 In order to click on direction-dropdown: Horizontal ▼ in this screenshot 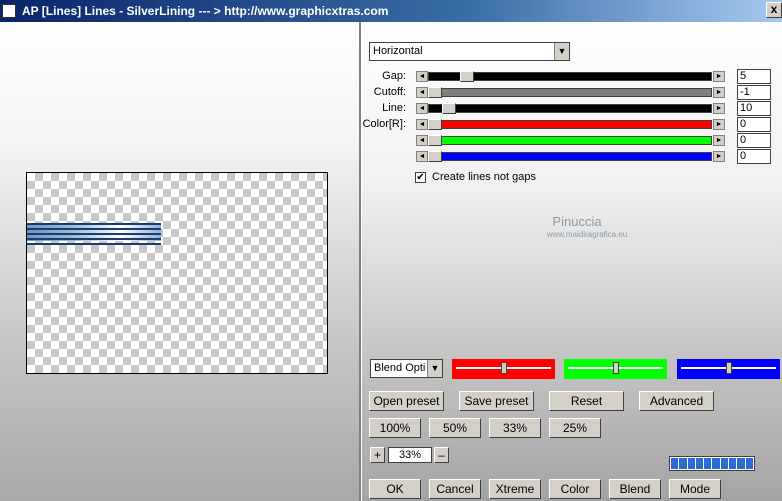, I will do `click(469, 51)`.